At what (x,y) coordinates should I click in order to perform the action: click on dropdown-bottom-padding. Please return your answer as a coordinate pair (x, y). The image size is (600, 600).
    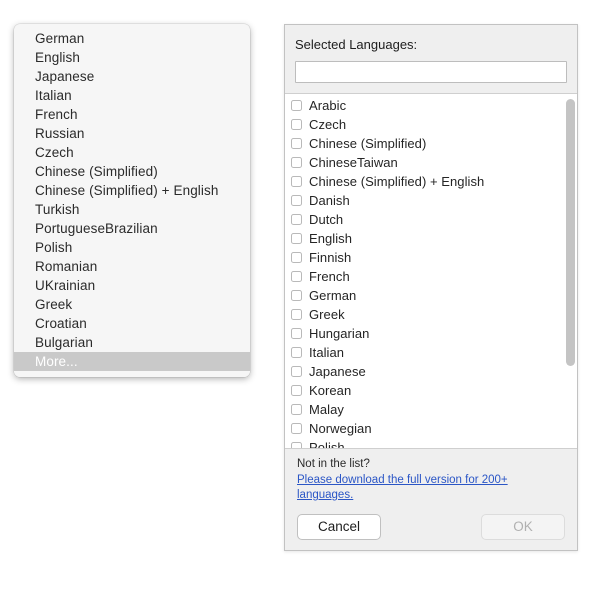
    Looking at the image, I should click on (132, 374).